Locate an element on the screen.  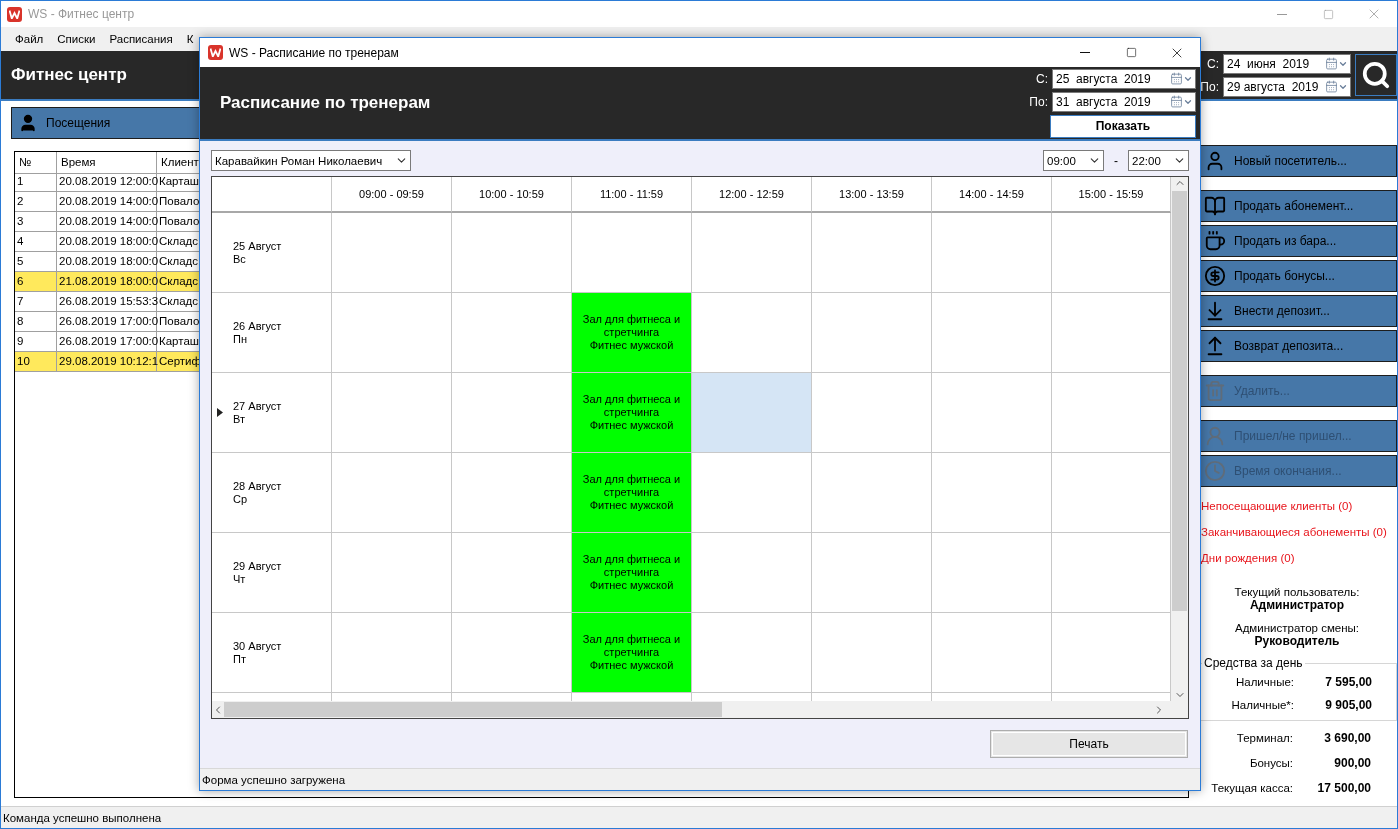
money-value: 9 905,00 is located at coordinates (1348, 704).